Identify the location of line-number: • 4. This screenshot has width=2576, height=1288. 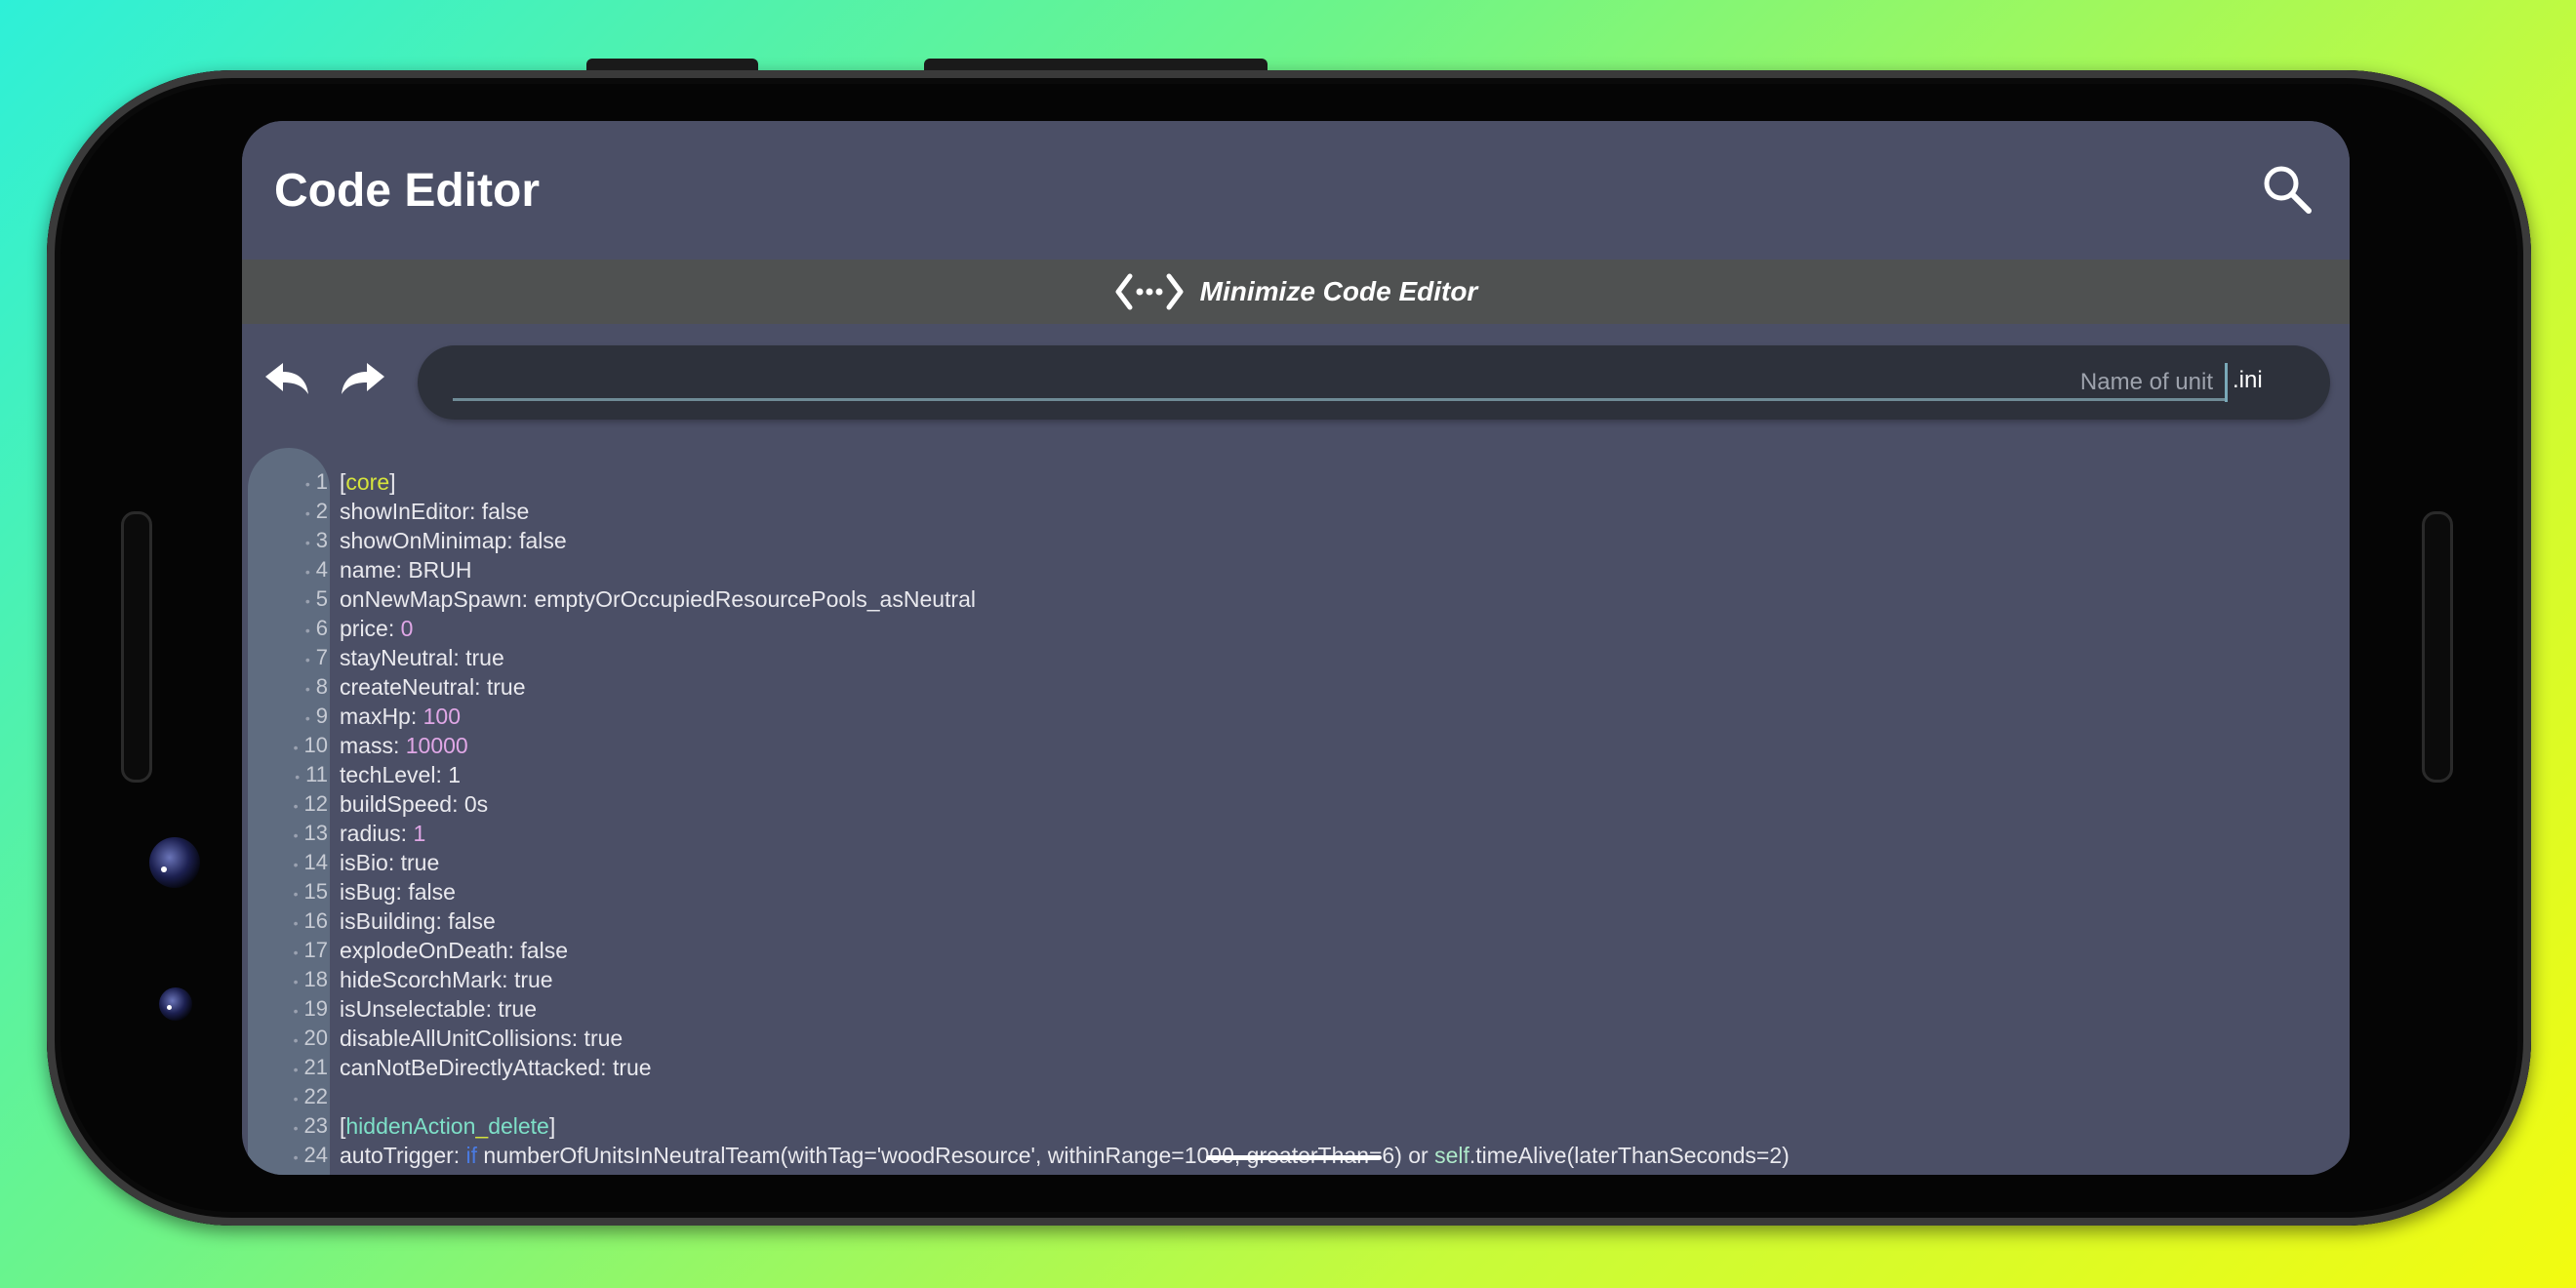
(316, 569).